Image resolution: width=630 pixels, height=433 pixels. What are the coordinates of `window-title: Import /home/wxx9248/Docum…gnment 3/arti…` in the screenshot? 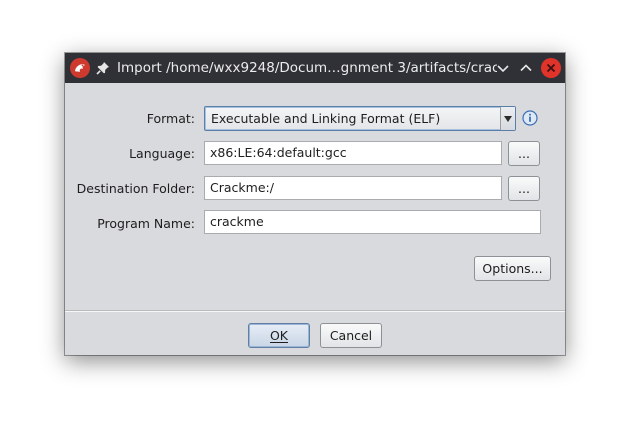 It's located at (307, 68).